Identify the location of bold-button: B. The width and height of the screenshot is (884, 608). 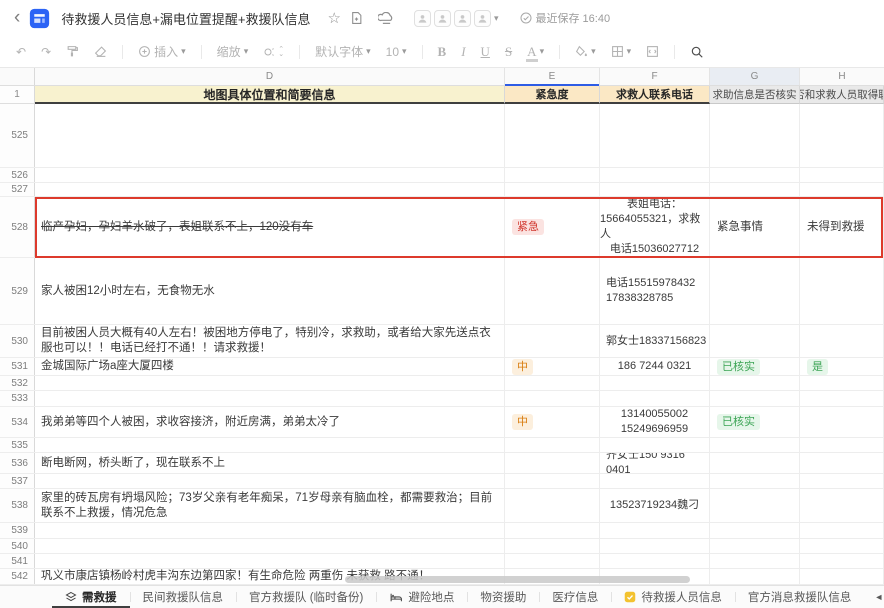
(442, 51).